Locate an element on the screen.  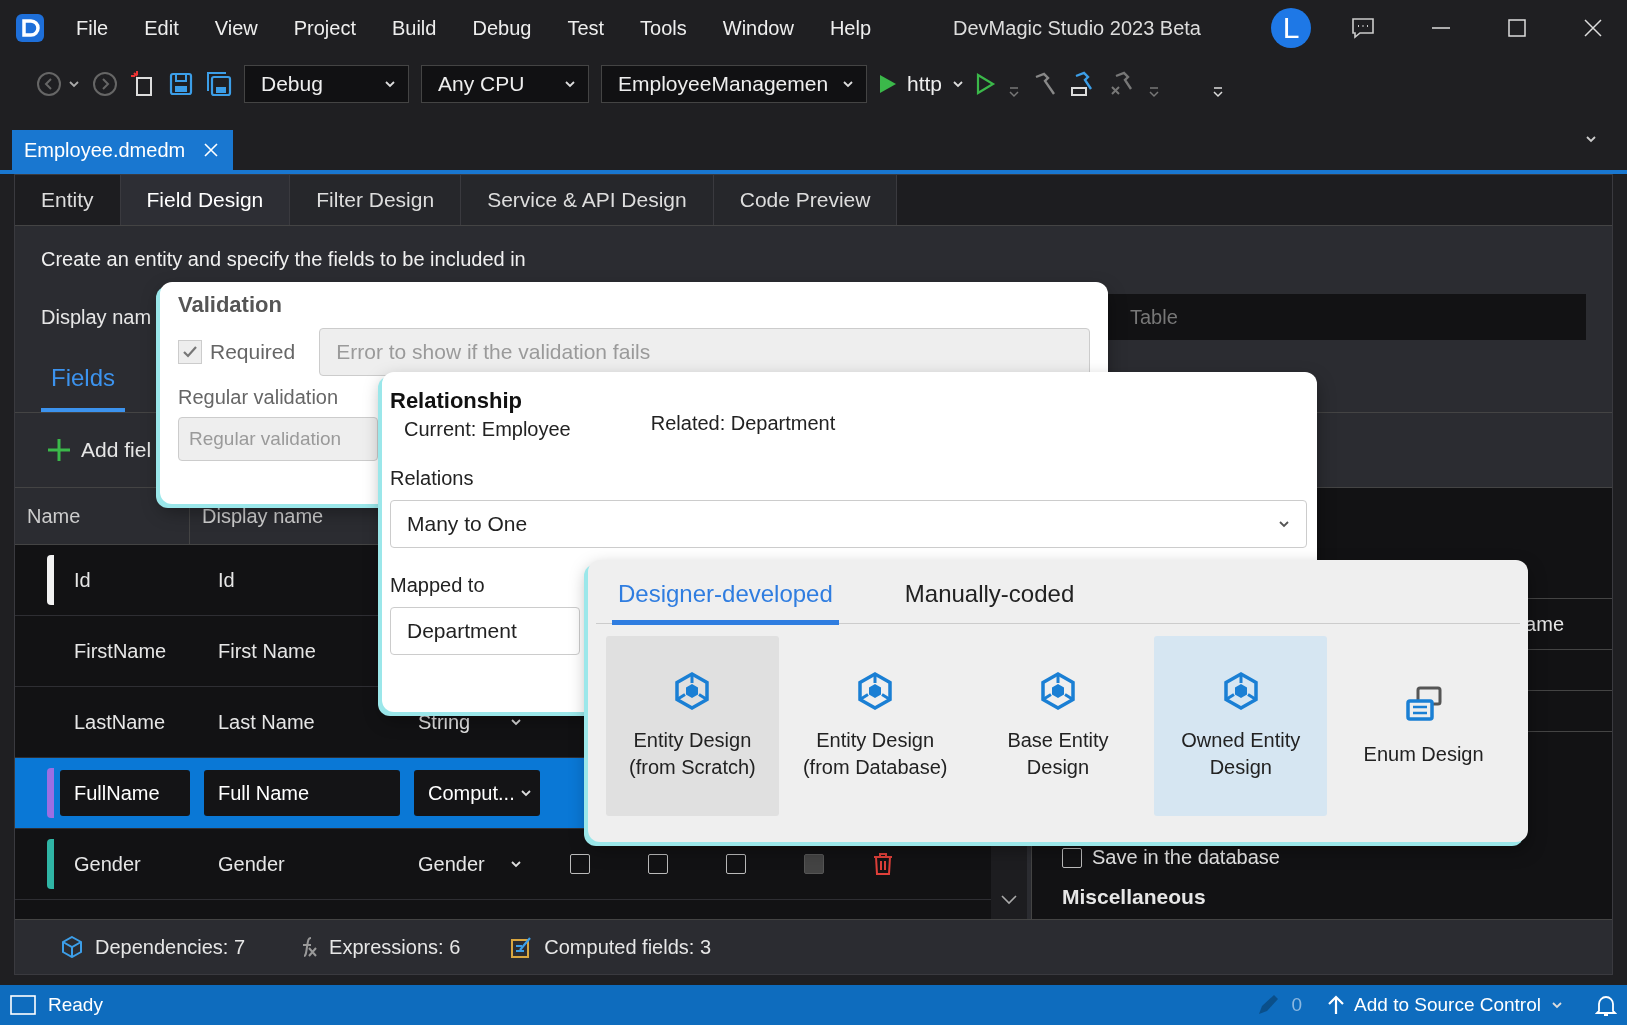
toolbar-dropdown: Debug is located at coordinates (326, 84).